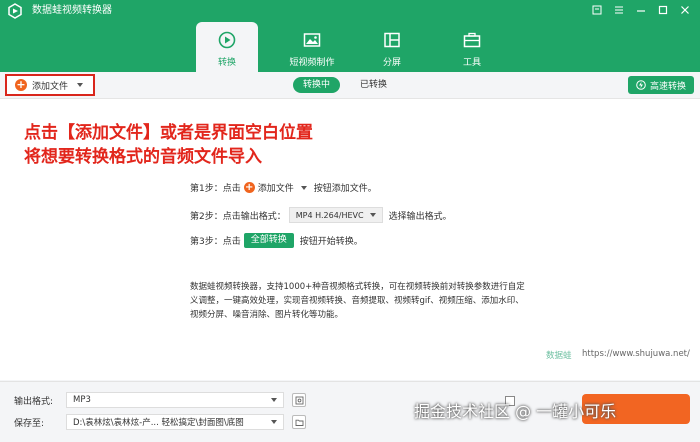  What do you see at coordinates (685, 10) in the screenshot?
I see `close-icon` at bounding box center [685, 10].